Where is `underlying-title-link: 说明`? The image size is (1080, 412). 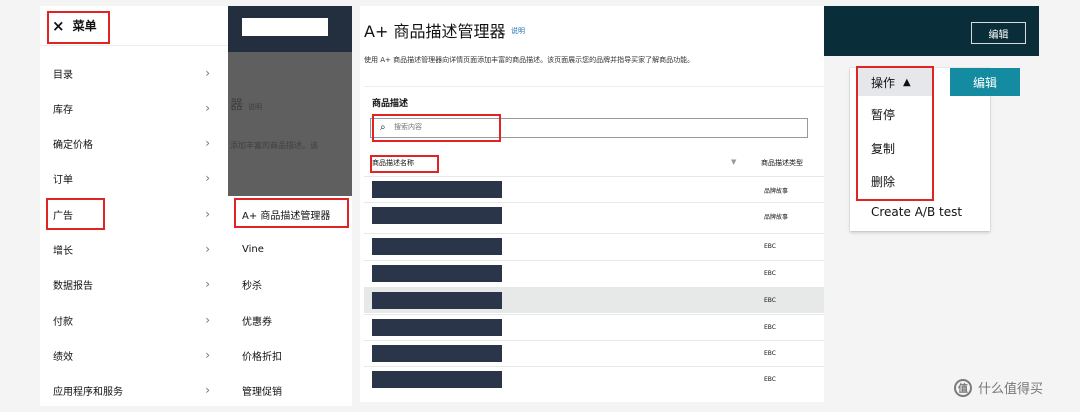 underlying-title-link: 说明 is located at coordinates (255, 107).